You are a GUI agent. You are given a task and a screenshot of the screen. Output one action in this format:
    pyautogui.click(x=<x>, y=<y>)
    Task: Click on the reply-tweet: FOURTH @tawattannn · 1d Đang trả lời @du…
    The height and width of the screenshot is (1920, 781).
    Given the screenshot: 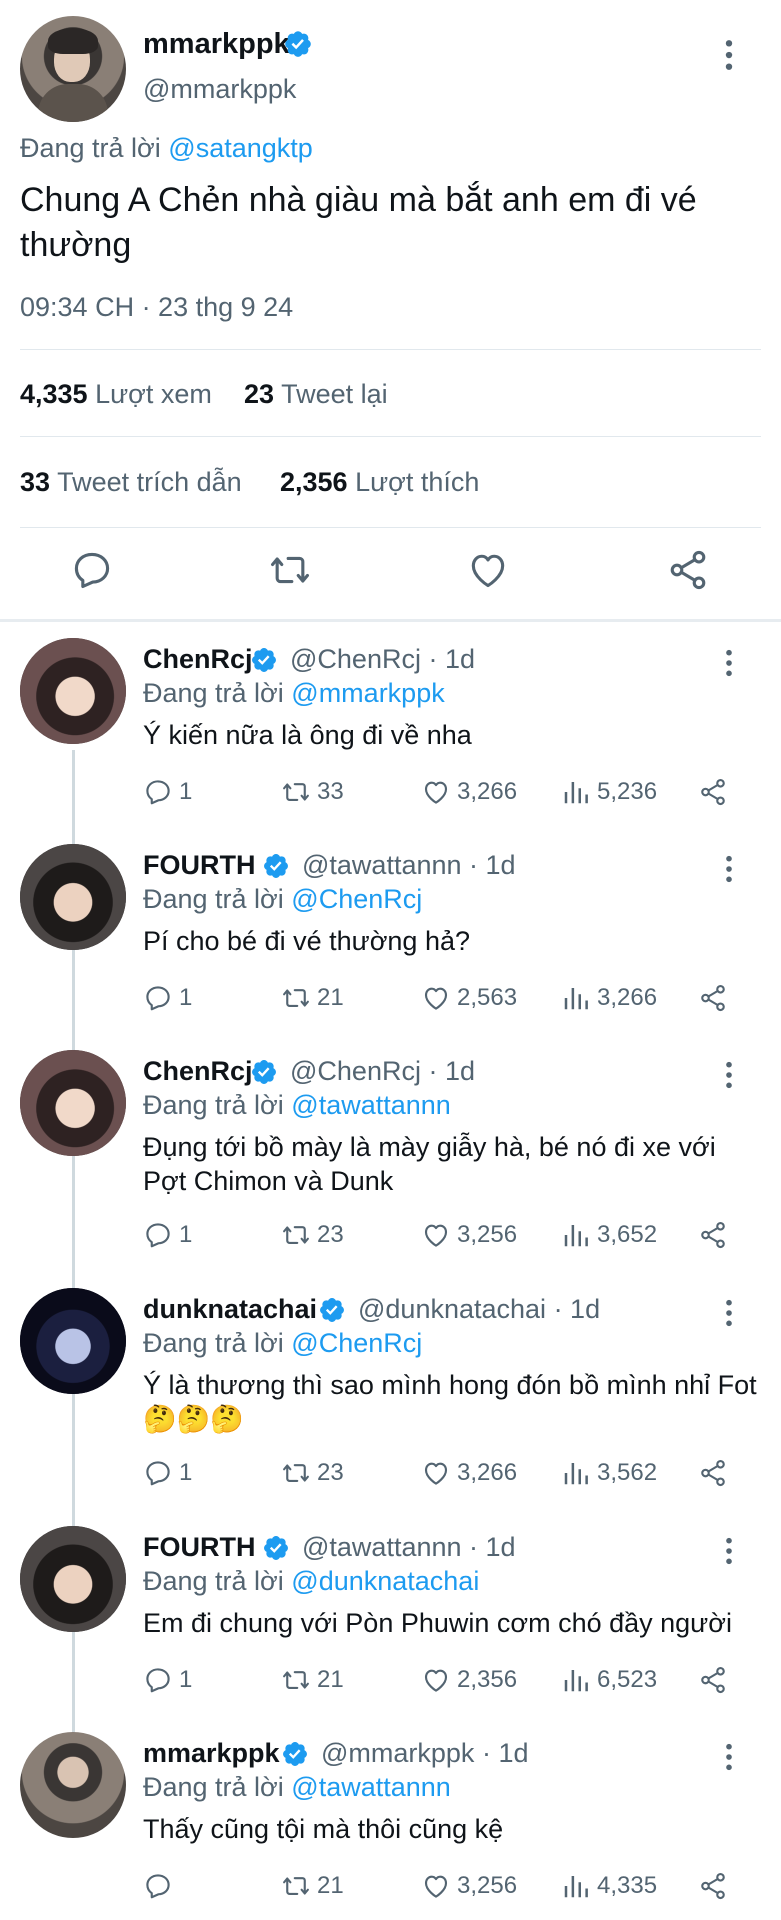 What is the action you would take?
    pyautogui.click(x=390, y=1626)
    